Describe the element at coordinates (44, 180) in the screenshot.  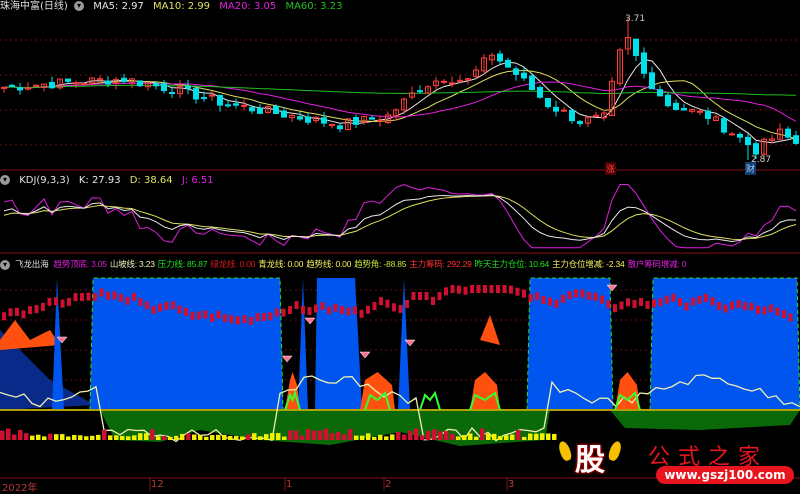
I see `kdj-title: KDJ(9,3,3)` at that location.